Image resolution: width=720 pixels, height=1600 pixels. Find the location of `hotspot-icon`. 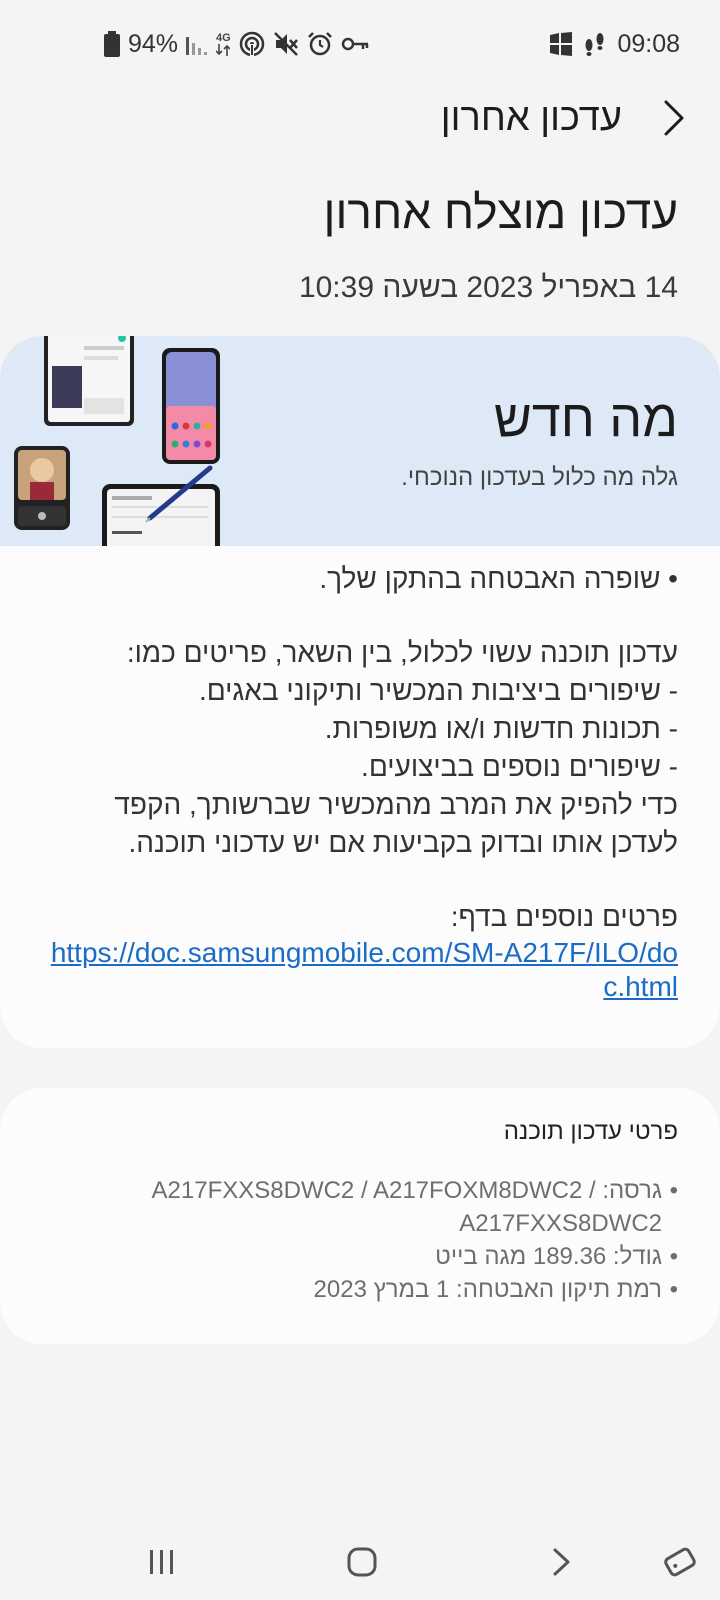

hotspot-icon is located at coordinates (252, 44).